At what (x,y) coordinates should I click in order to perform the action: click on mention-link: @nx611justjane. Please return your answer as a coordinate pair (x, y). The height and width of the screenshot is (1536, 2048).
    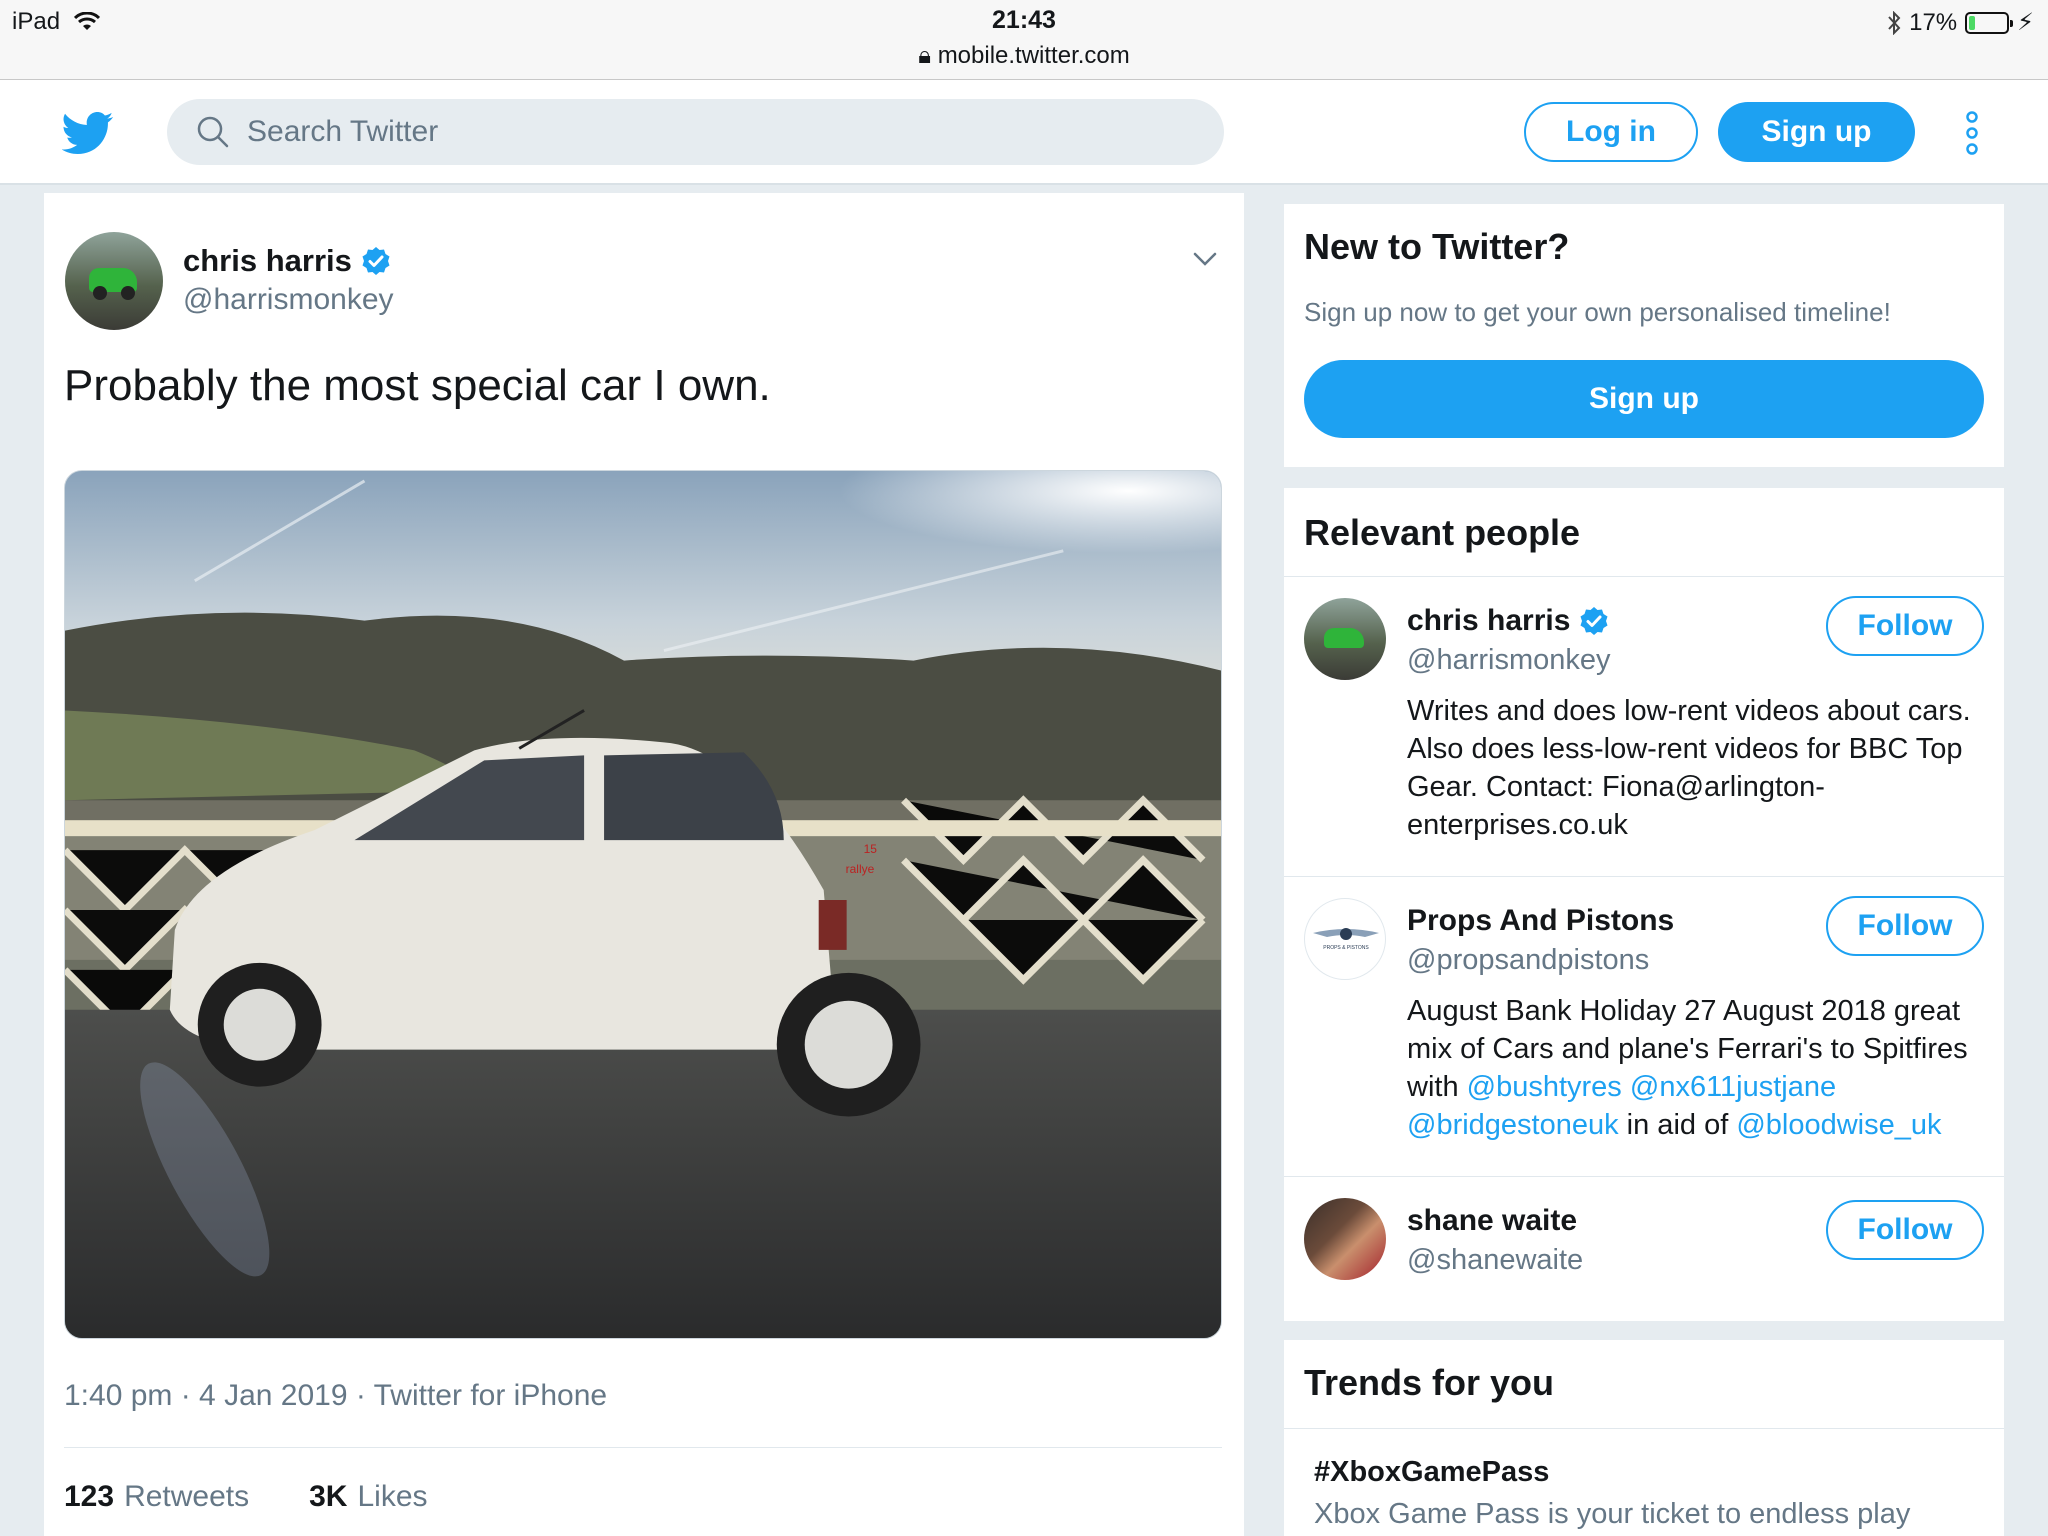
    Looking at the image, I should click on (1733, 1087).